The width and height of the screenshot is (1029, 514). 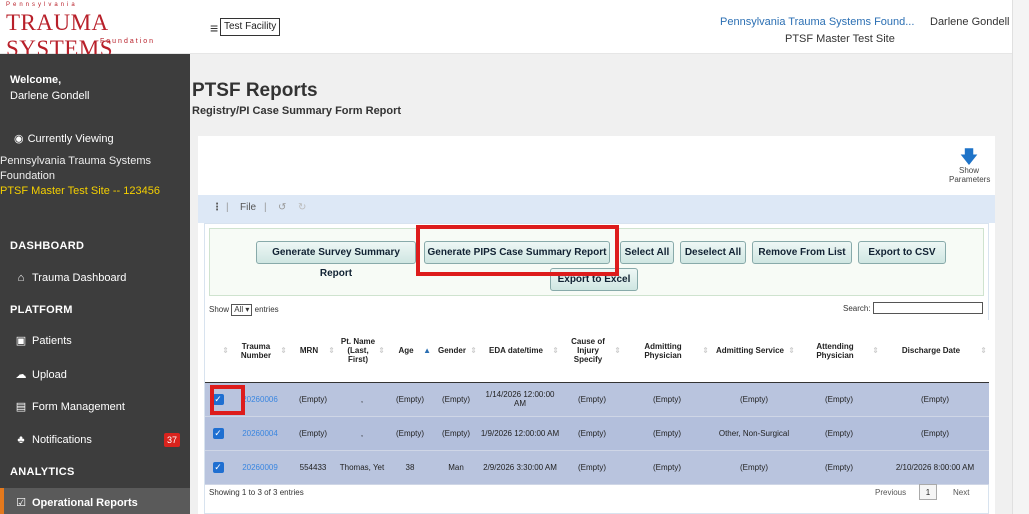 What do you see at coordinates (21, 375) in the screenshot?
I see `upload-icon: ☁` at bounding box center [21, 375].